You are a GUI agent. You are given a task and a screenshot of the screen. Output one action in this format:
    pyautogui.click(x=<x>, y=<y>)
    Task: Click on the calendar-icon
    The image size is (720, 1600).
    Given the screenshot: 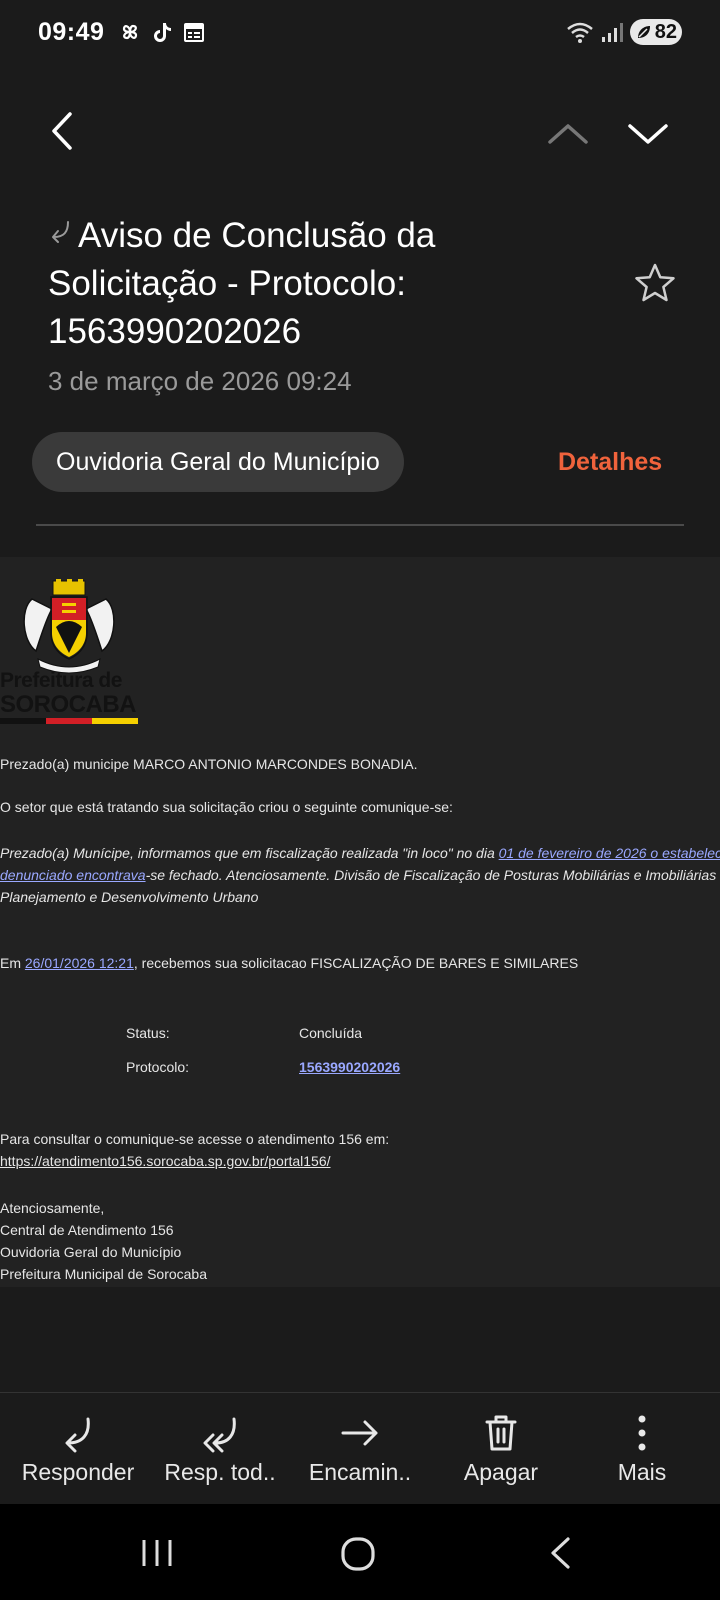 What is the action you would take?
    pyautogui.click(x=194, y=32)
    